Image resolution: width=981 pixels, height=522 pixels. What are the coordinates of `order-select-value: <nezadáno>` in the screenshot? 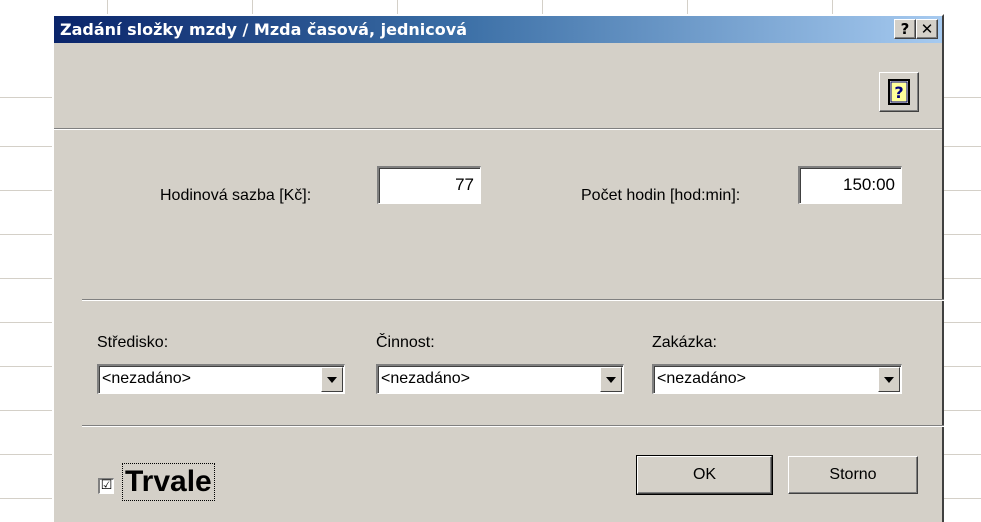 It's located at (701, 378).